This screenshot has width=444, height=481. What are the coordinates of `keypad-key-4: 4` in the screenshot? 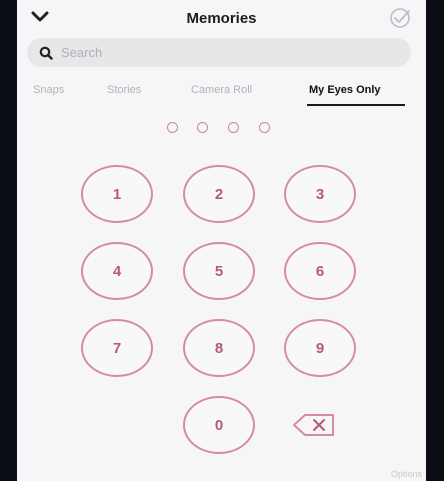 It's located at (117, 271).